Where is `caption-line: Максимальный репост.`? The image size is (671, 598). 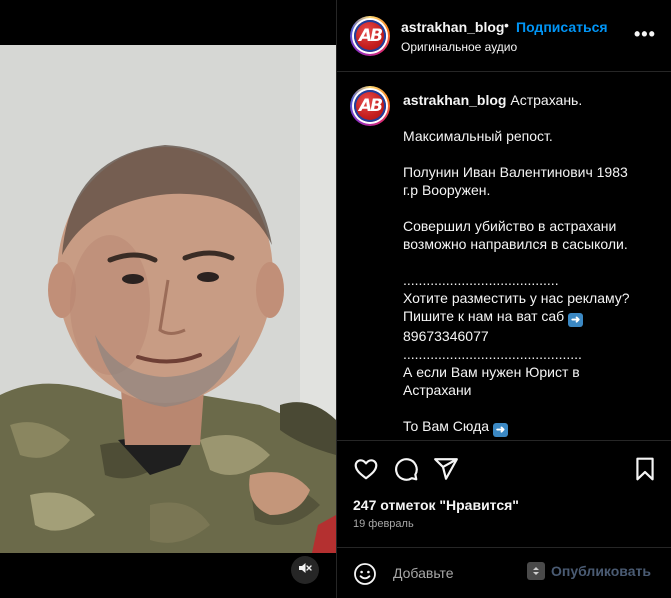 caption-line: Максимальный репост. is located at coordinates (478, 136).